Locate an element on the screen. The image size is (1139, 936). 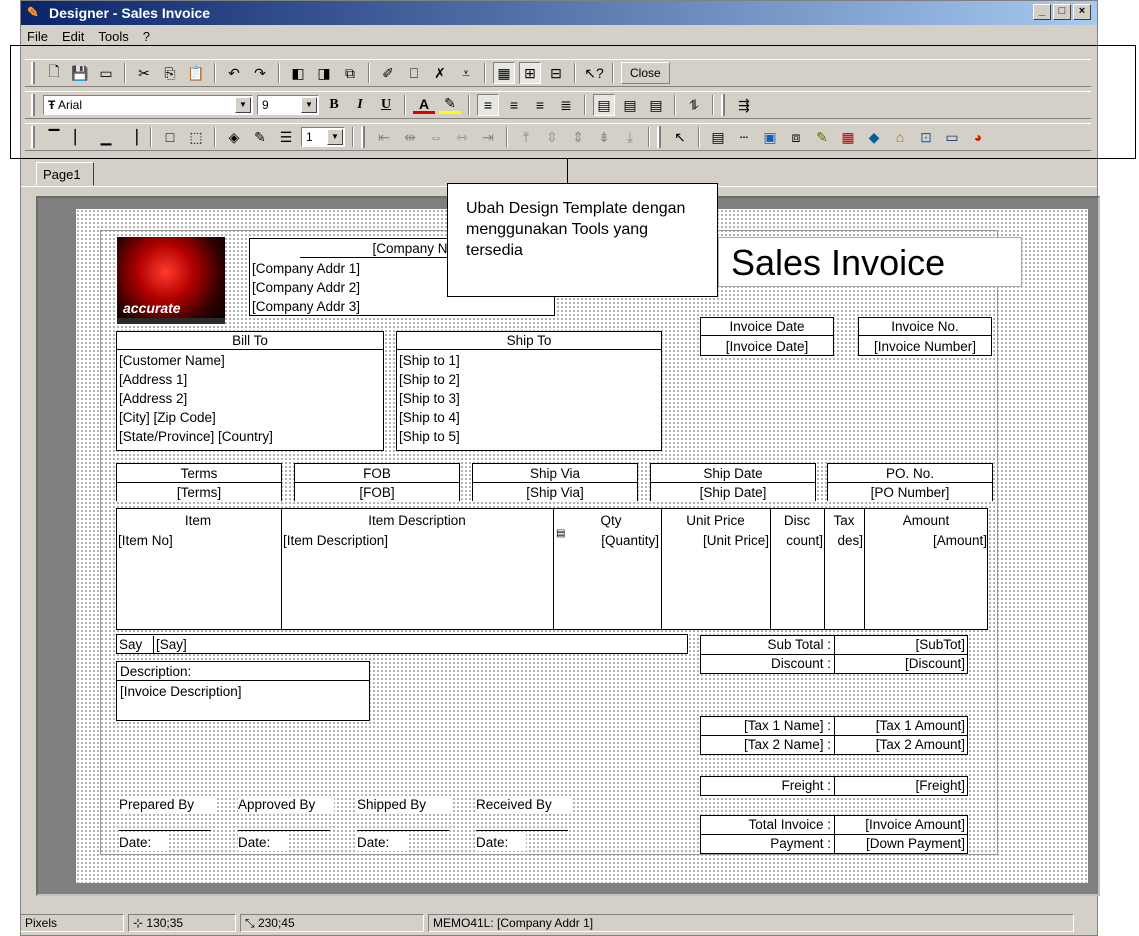
description-value: [Invoice Description] is located at coordinates (243, 691).